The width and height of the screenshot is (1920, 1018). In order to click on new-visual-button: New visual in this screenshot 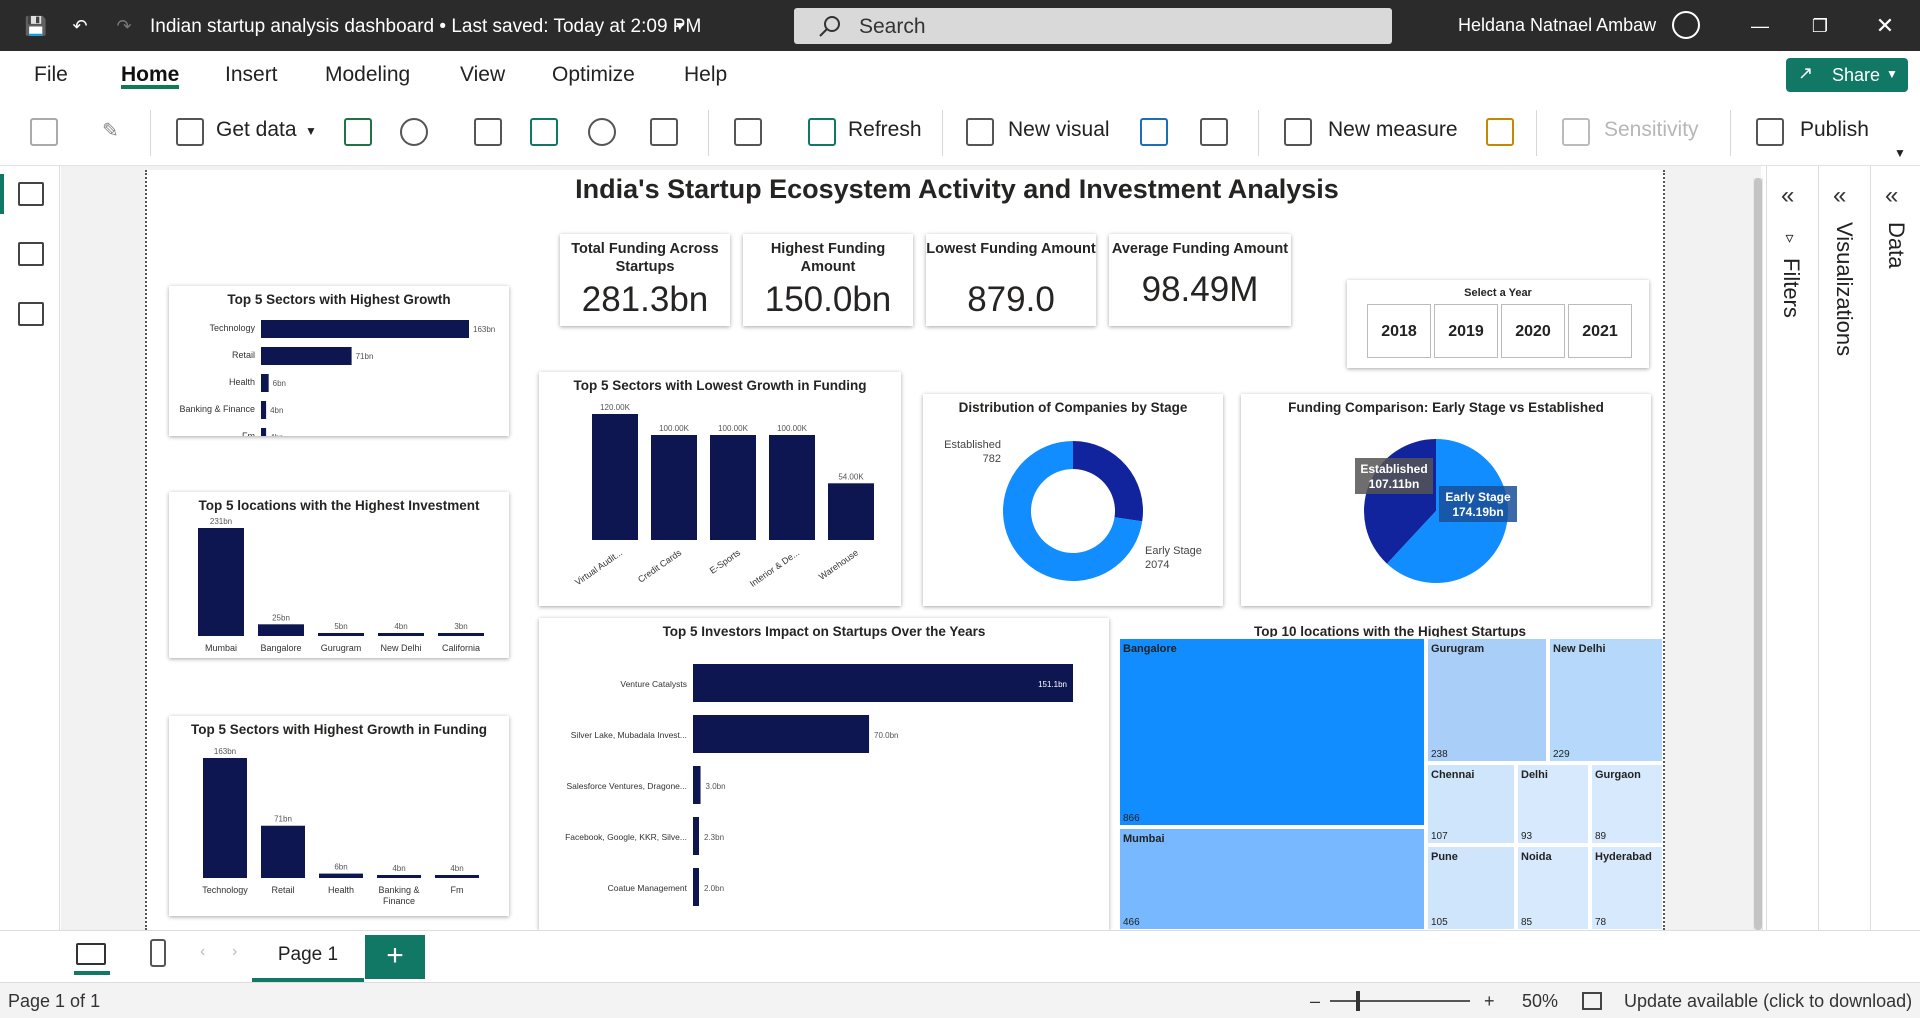, I will do `click(1059, 130)`.